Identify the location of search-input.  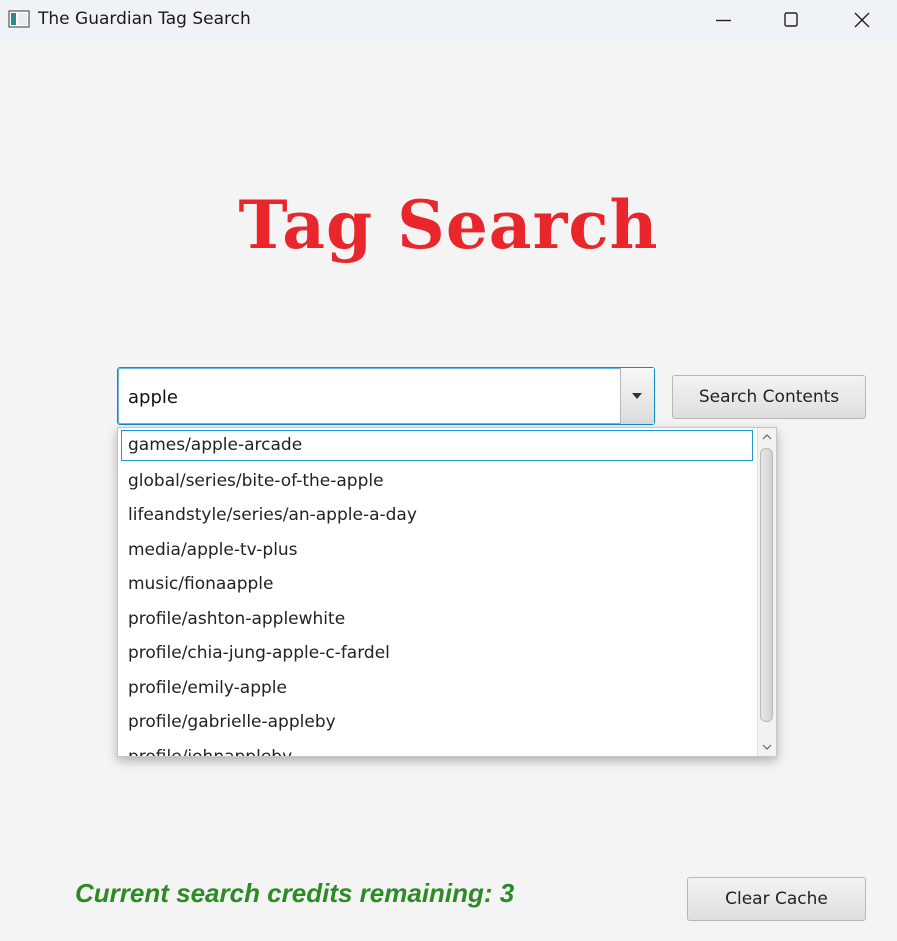
(368, 397).